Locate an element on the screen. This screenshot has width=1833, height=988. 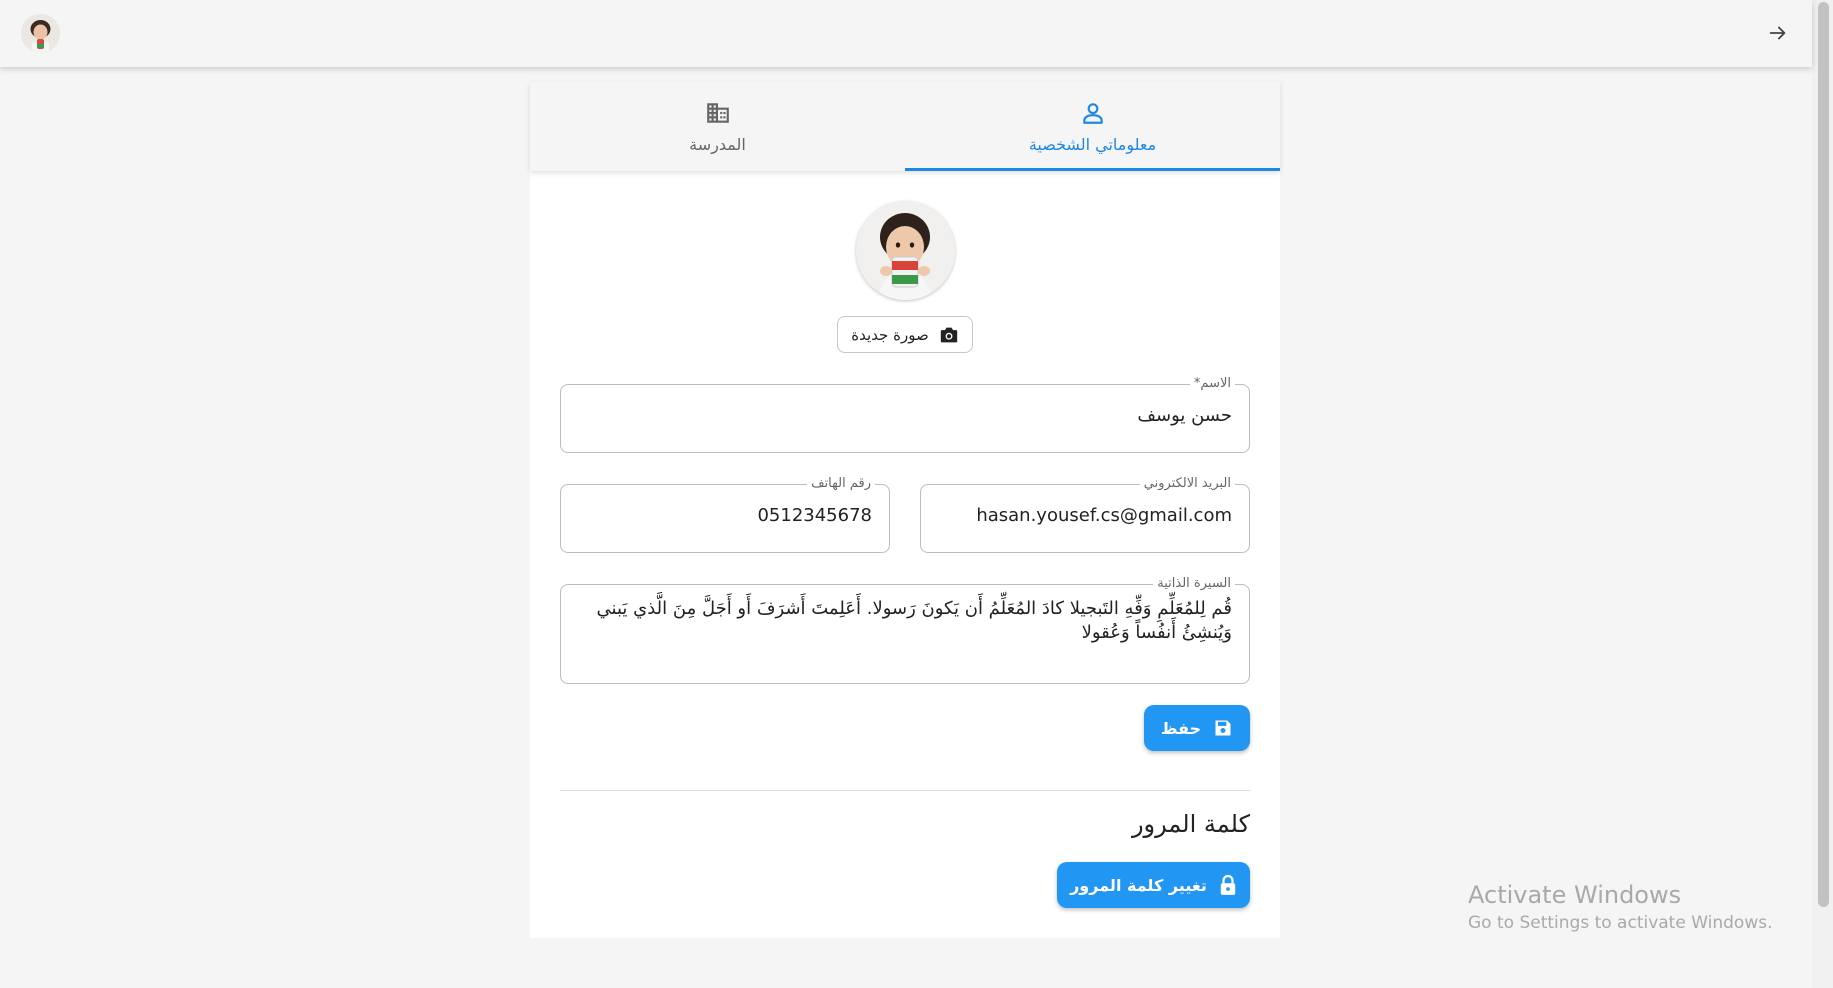
phone-value: 0512345678 is located at coordinates (725, 516).